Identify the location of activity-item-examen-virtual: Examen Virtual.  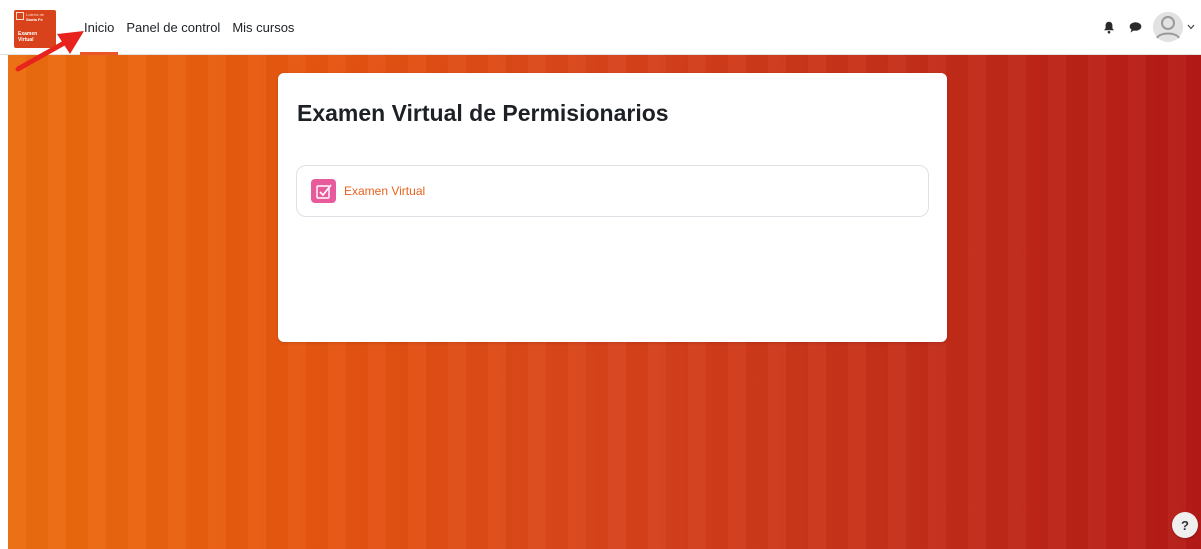
(612, 191).